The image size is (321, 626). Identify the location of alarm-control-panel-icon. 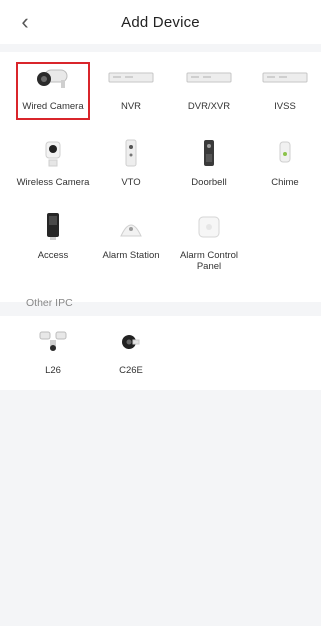
(209, 227).